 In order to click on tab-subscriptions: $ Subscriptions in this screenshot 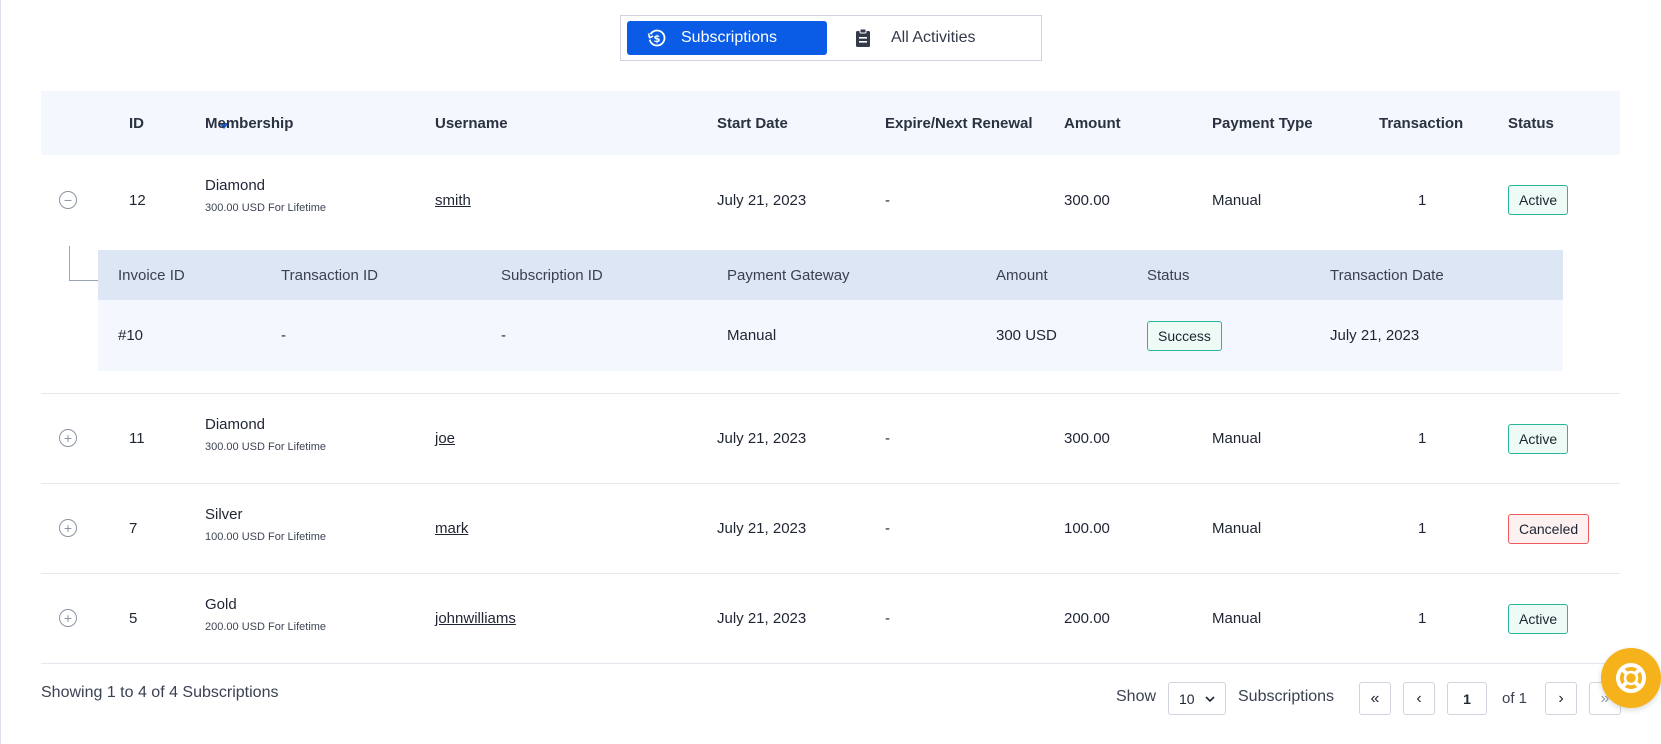, I will do `click(727, 38)`.